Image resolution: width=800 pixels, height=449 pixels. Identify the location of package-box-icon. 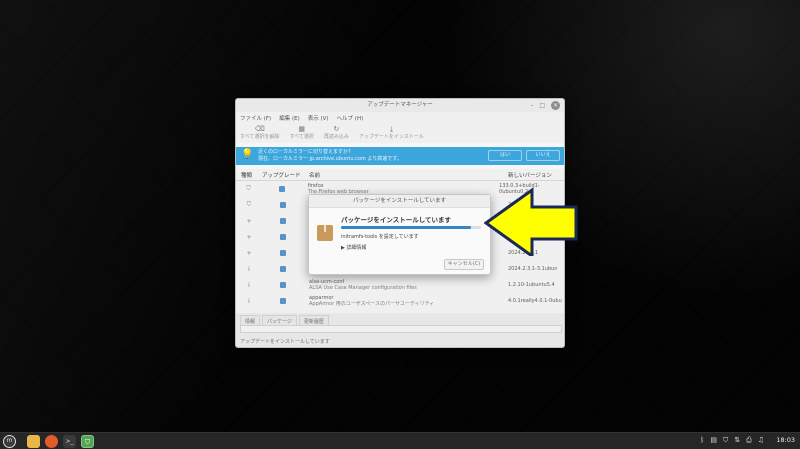
(325, 233).